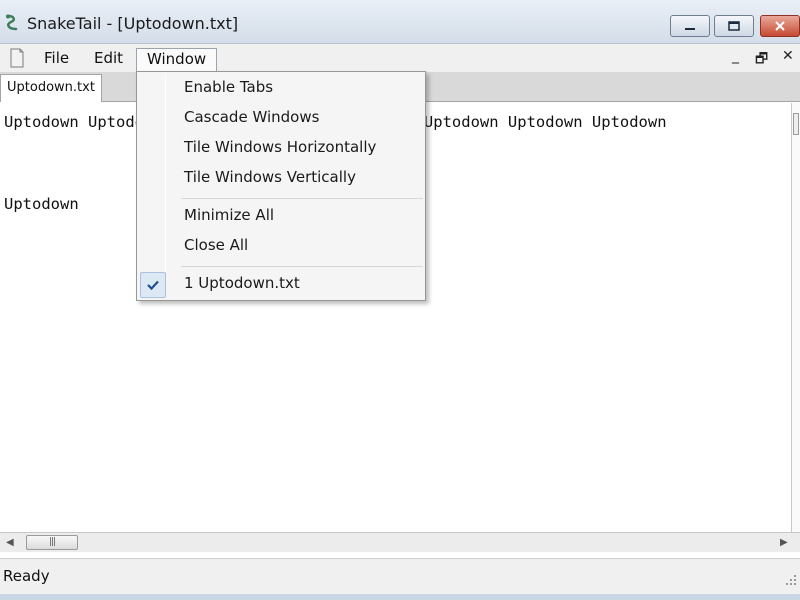 This screenshot has width=800, height=600. What do you see at coordinates (12, 22) in the screenshot?
I see `snake-icon` at bounding box center [12, 22].